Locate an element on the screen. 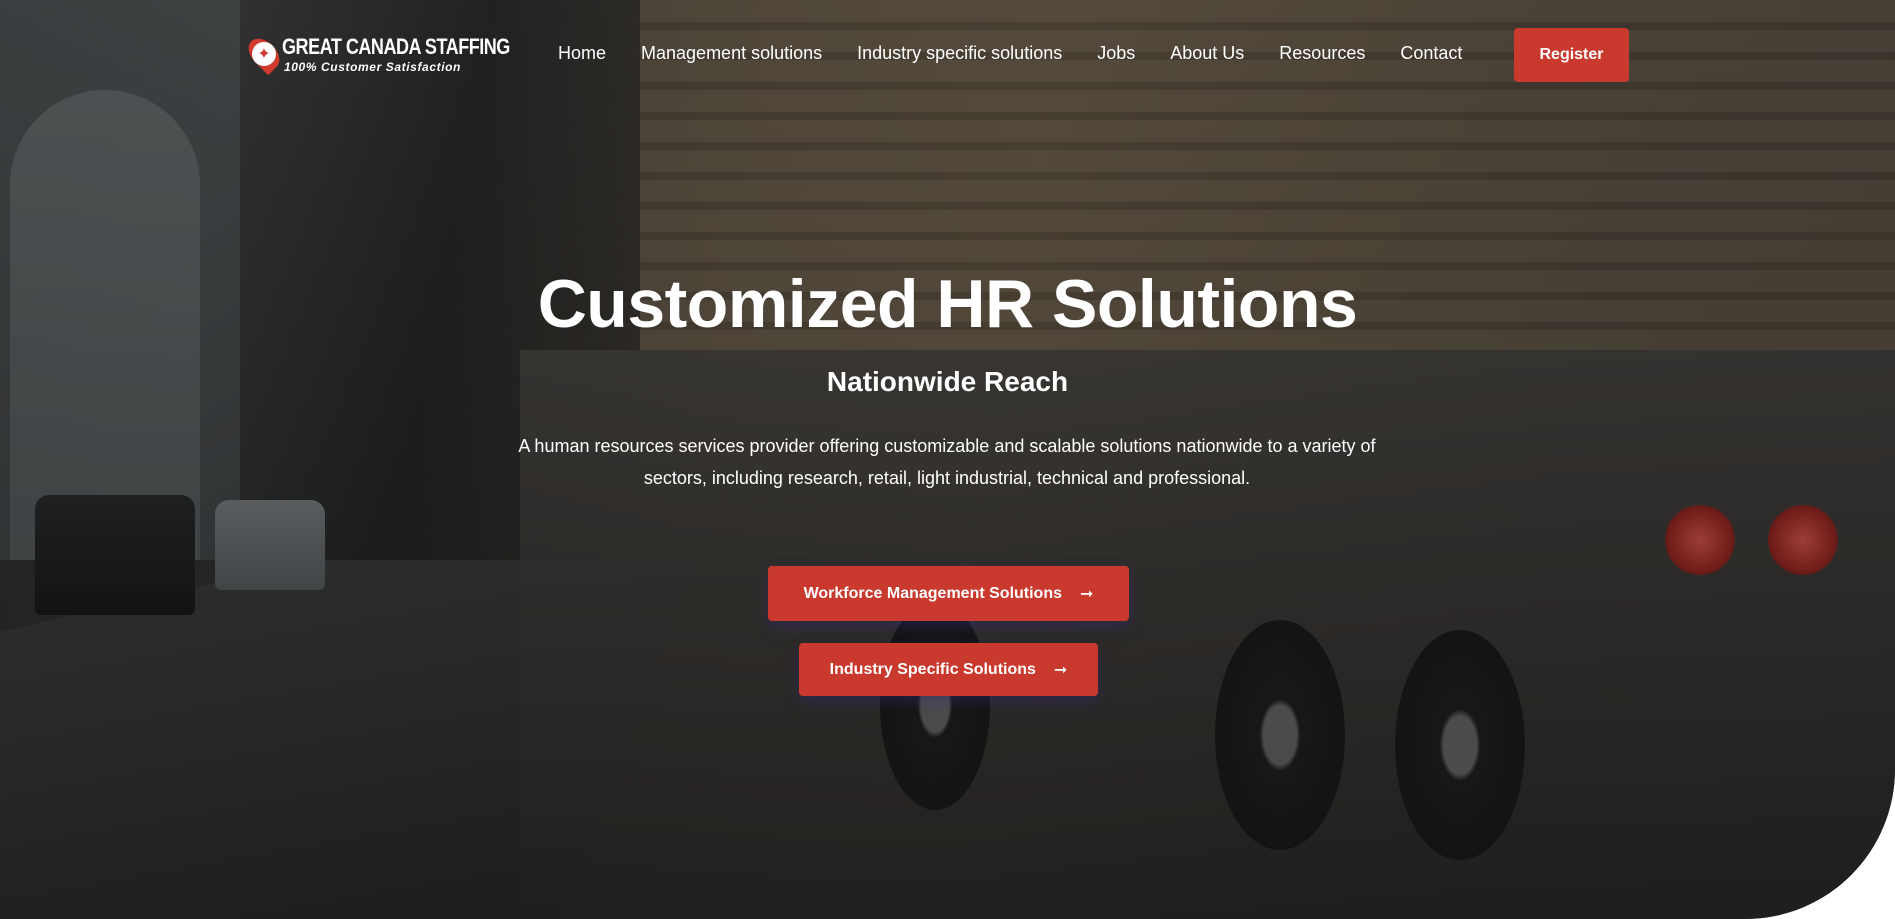 This screenshot has height=919, width=1895. nav-item-management-solutions: Management solutions is located at coordinates (731, 53).